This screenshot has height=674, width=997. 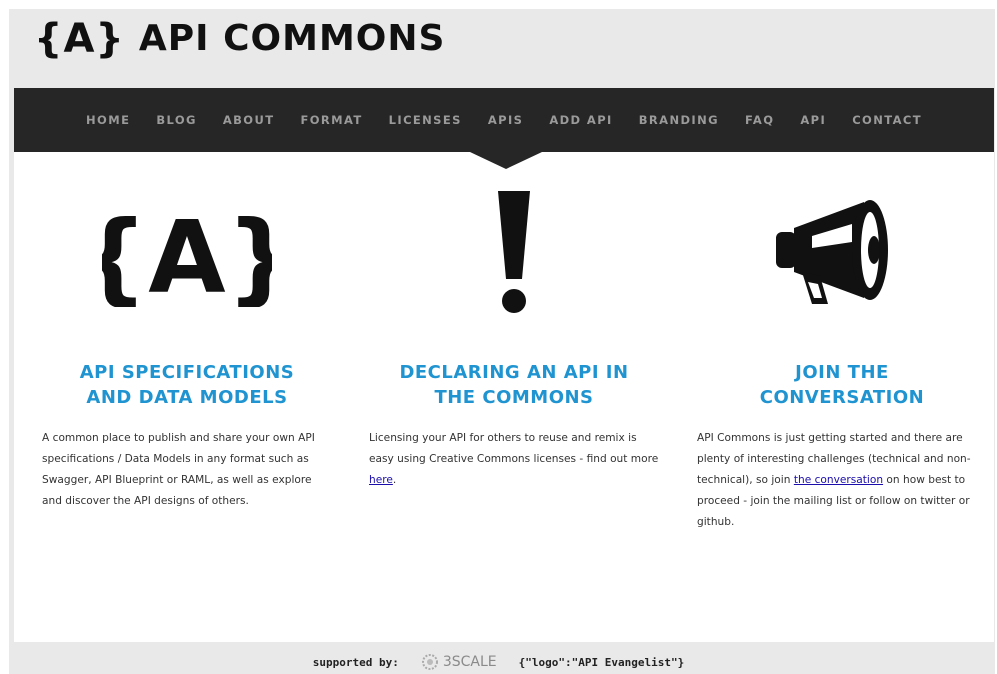 What do you see at coordinates (813, 120) in the screenshot?
I see `nav-item-api: API` at bounding box center [813, 120].